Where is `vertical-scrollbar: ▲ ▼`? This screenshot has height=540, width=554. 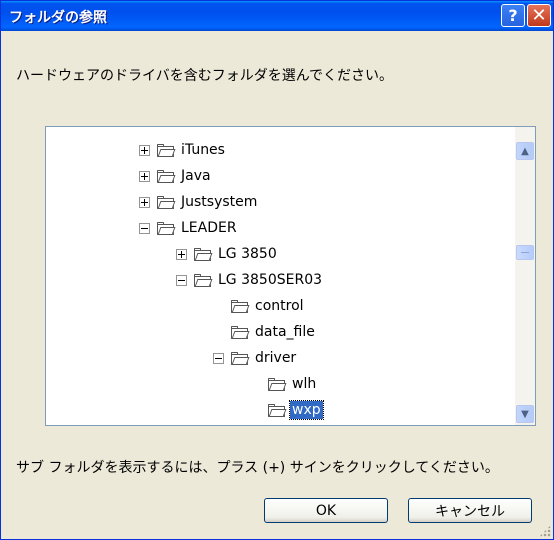
vertical-scrollbar: ▲ ▼ is located at coordinates (525, 276).